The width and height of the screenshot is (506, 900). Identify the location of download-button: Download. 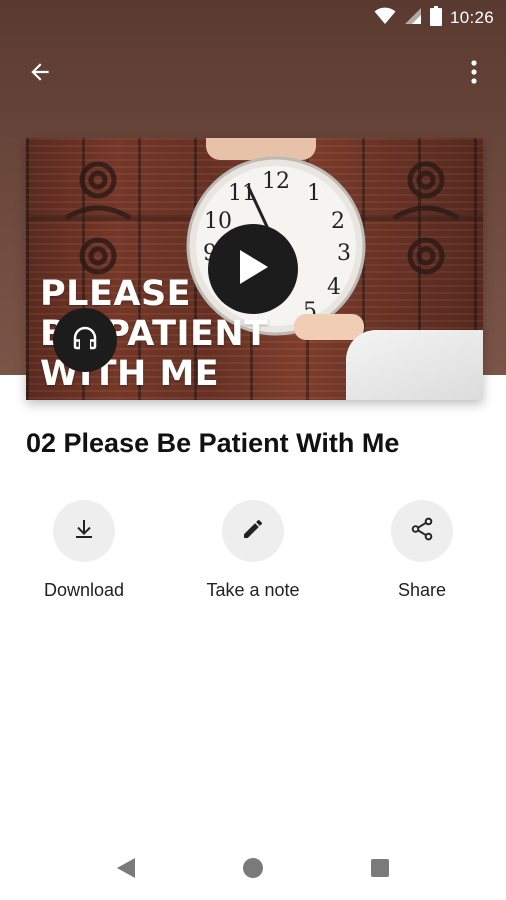
(84, 550).